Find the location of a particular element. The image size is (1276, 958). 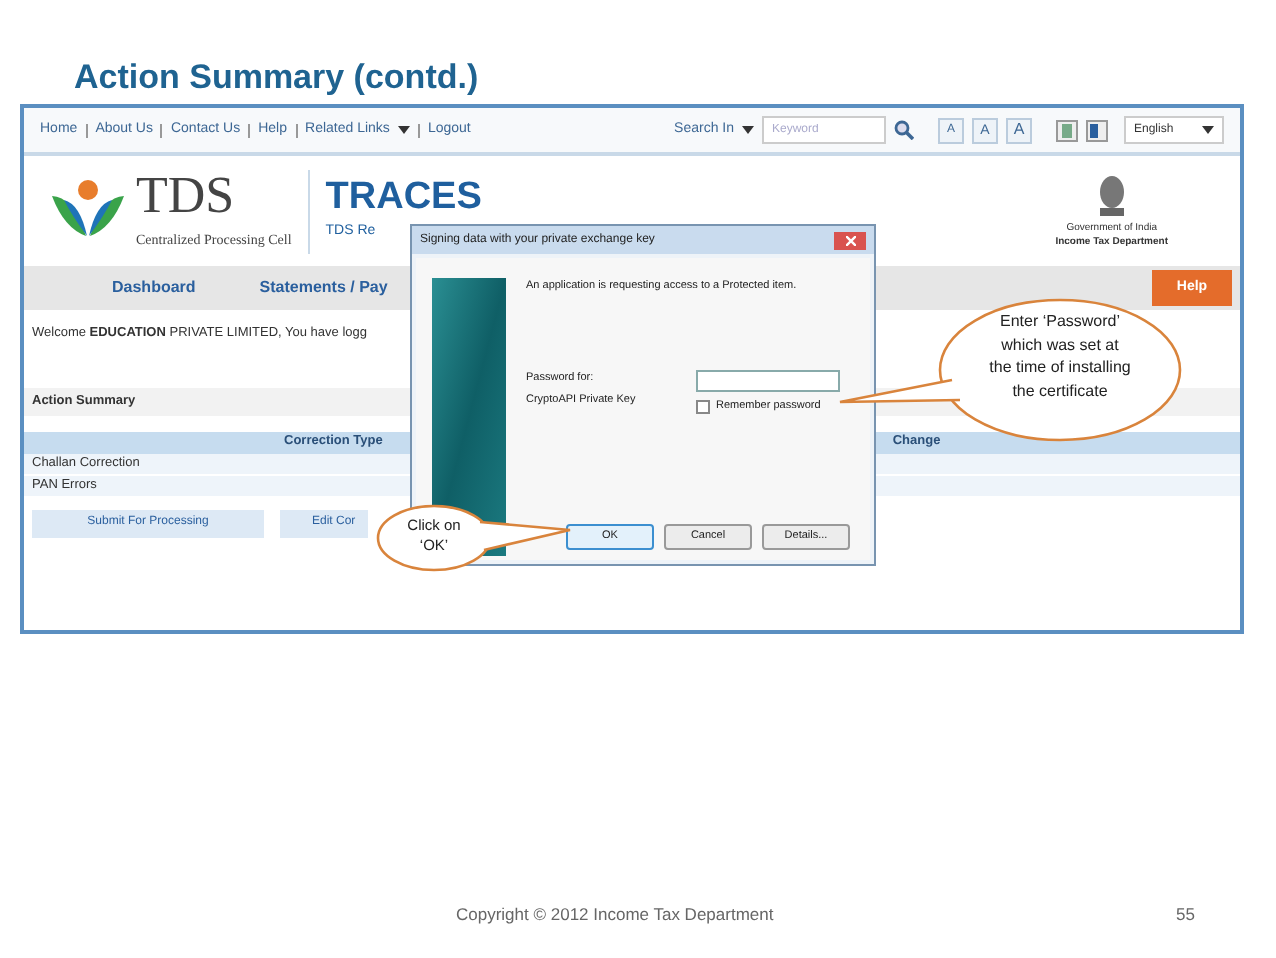

nav-link: Dashboard is located at coordinates (154, 288).